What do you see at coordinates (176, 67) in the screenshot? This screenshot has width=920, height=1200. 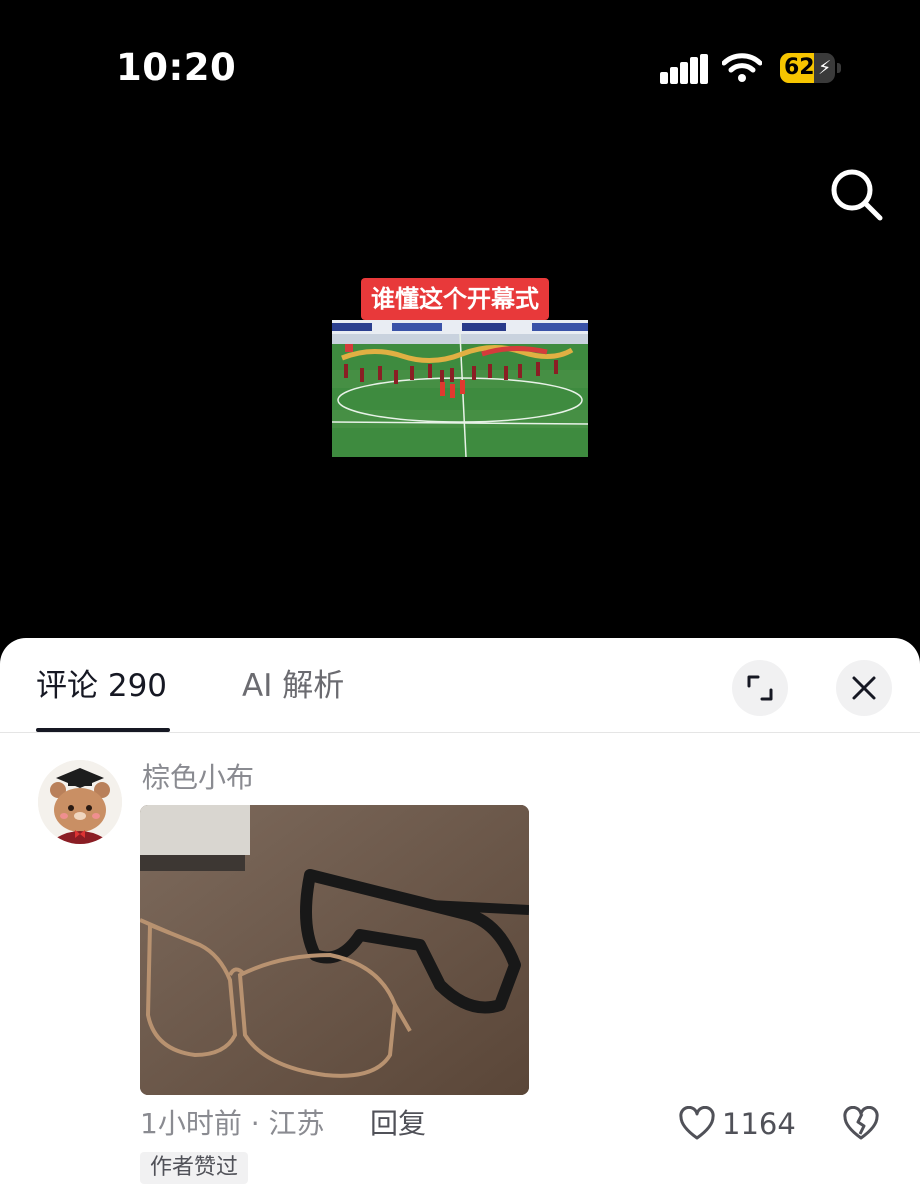 I see `status-time: 10:20` at bounding box center [176, 67].